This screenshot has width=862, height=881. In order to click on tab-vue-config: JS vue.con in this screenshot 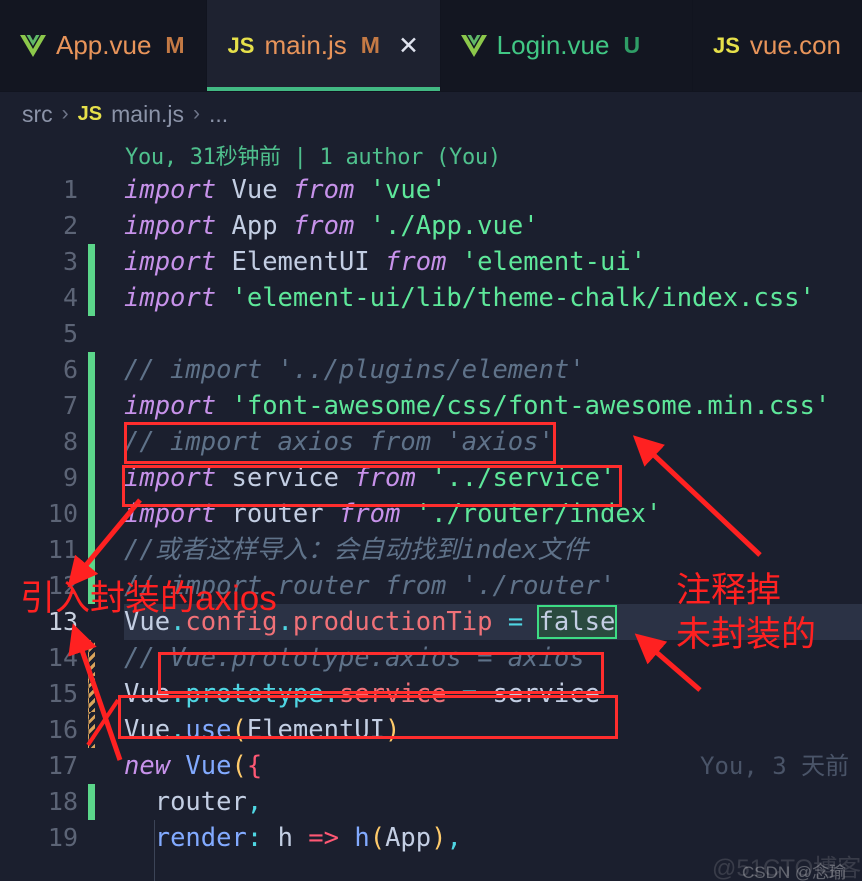, I will do `click(777, 45)`.